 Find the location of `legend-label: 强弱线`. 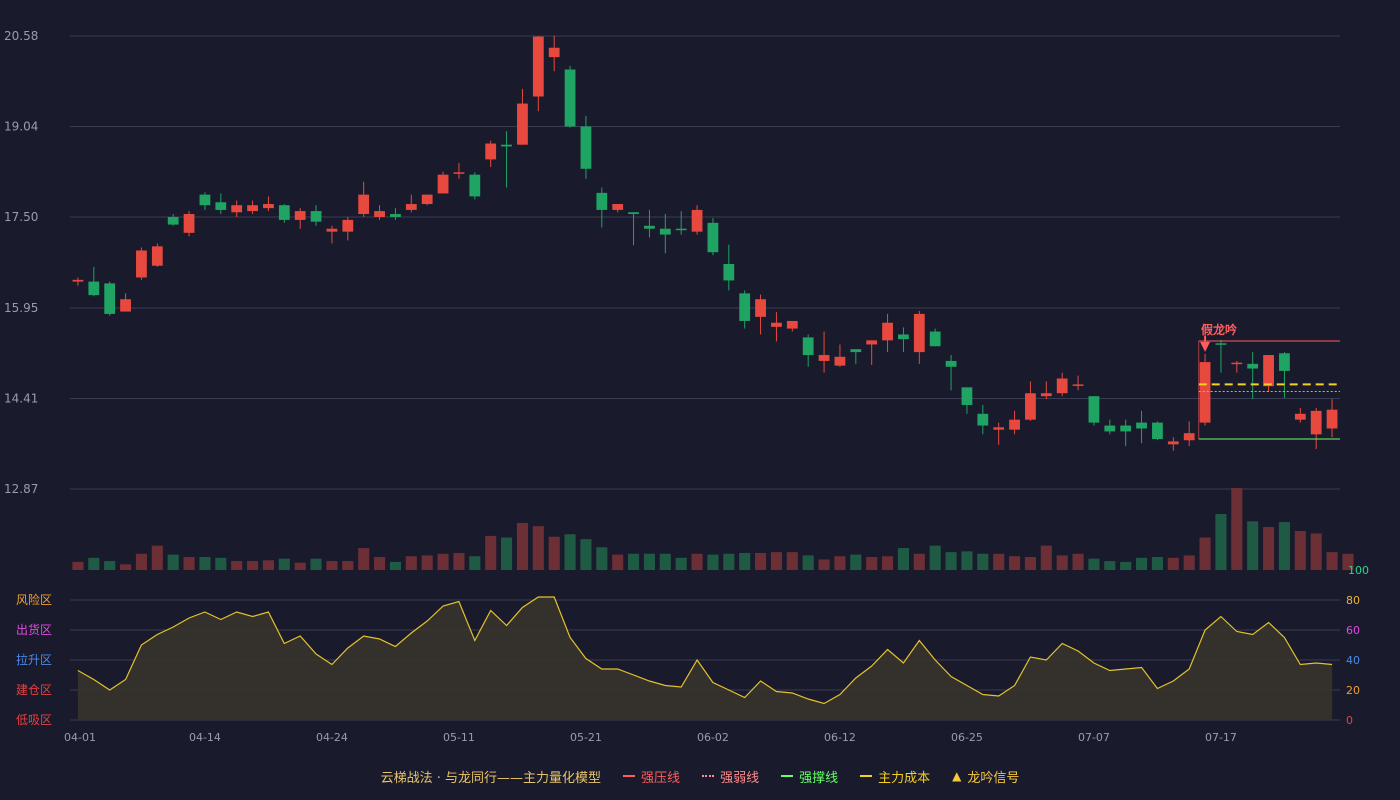

legend-label: 强弱线 is located at coordinates (740, 778).